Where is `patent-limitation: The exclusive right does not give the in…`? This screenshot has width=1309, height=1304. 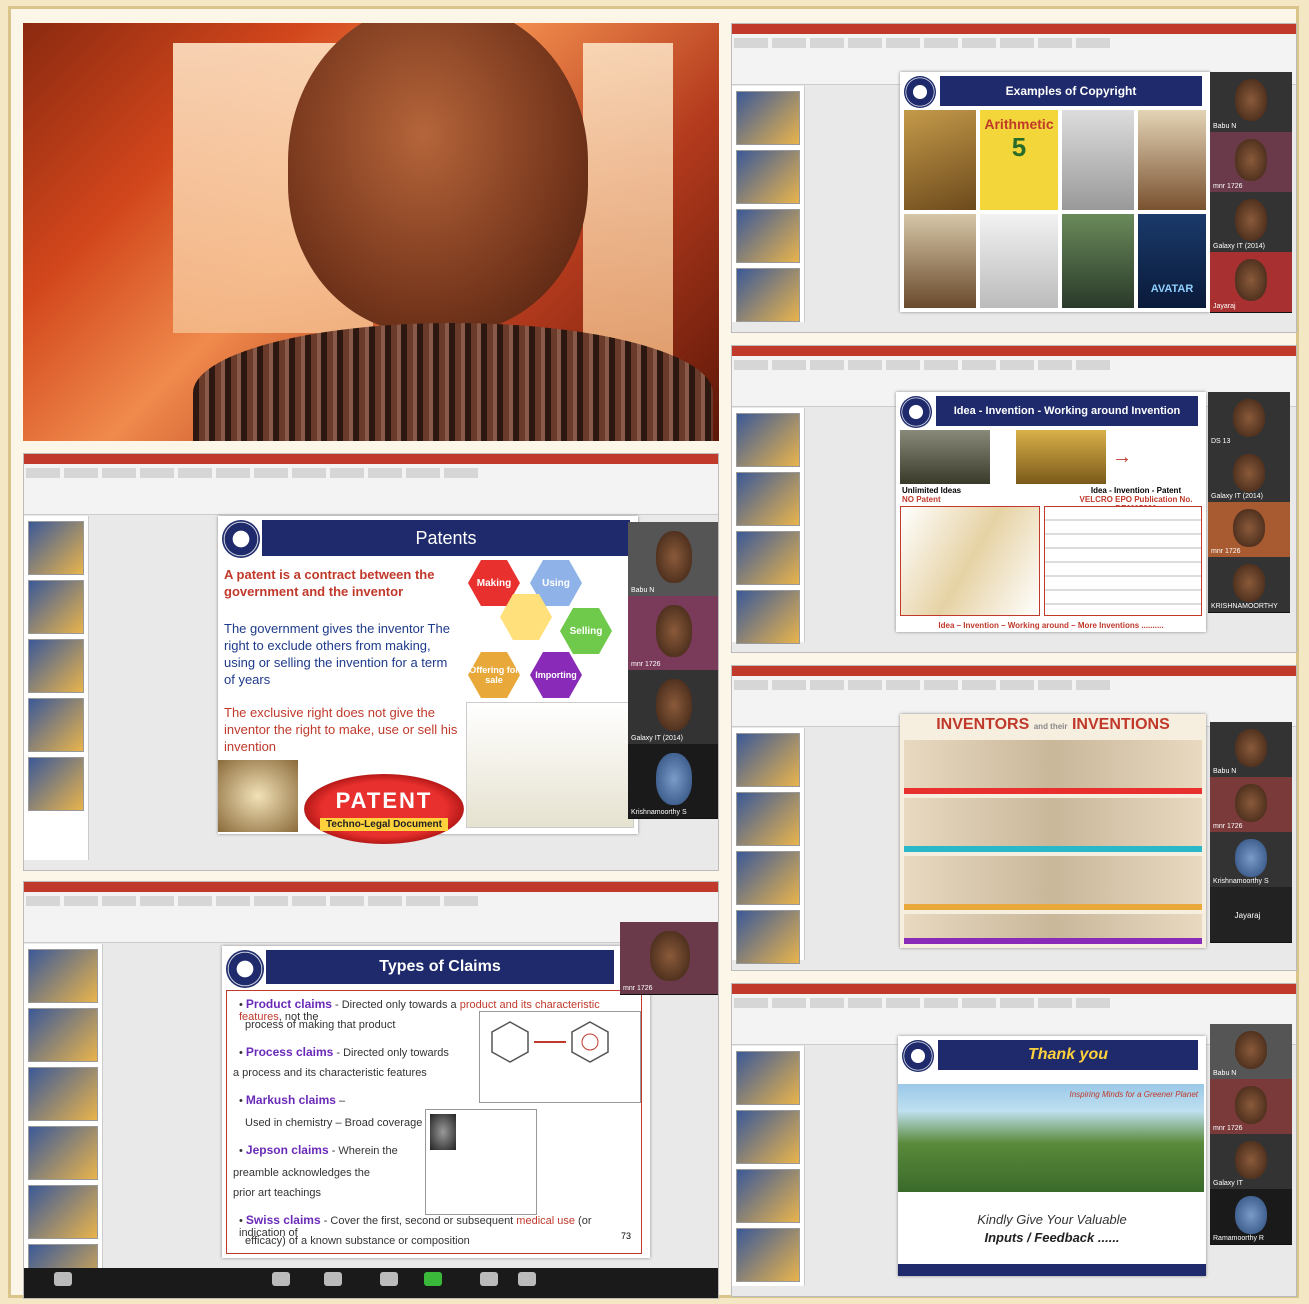
patent-limitation: The exclusive right does not give the in… is located at coordinates (341, 729).